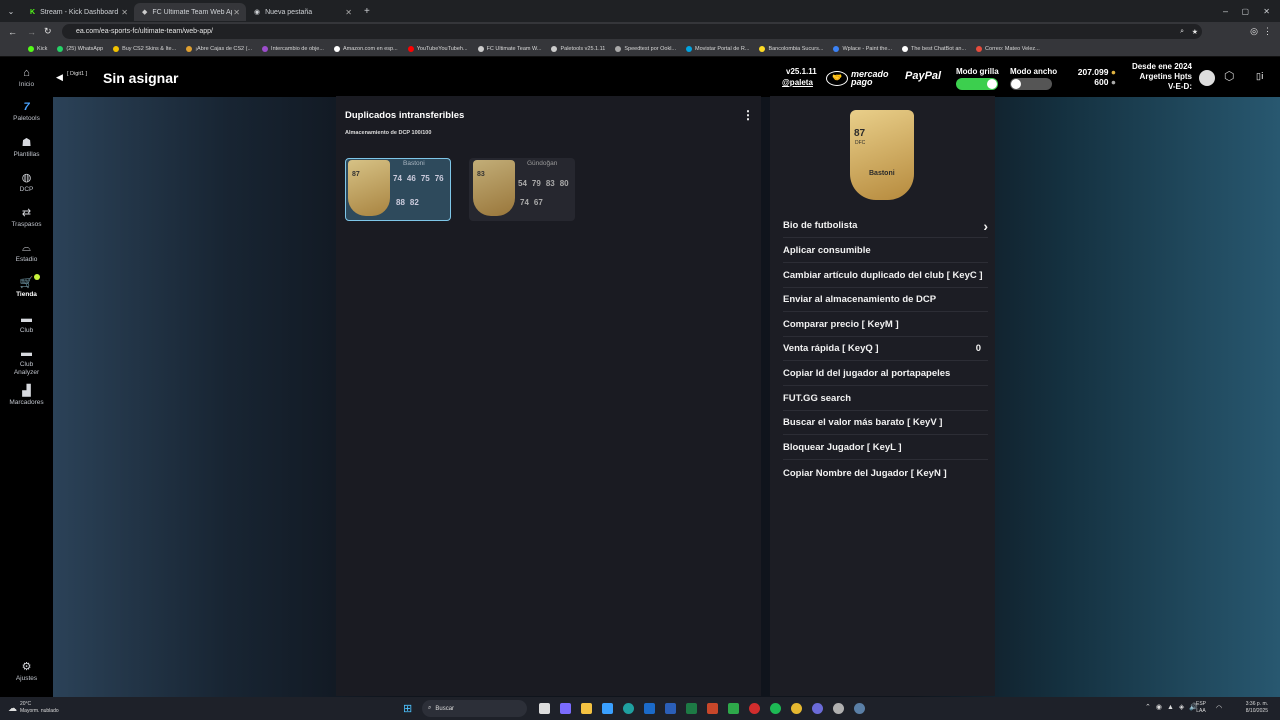 The width and height of the screenshot is (1280, 720). I want to click on club-badge-icon, so click(1207, 78).